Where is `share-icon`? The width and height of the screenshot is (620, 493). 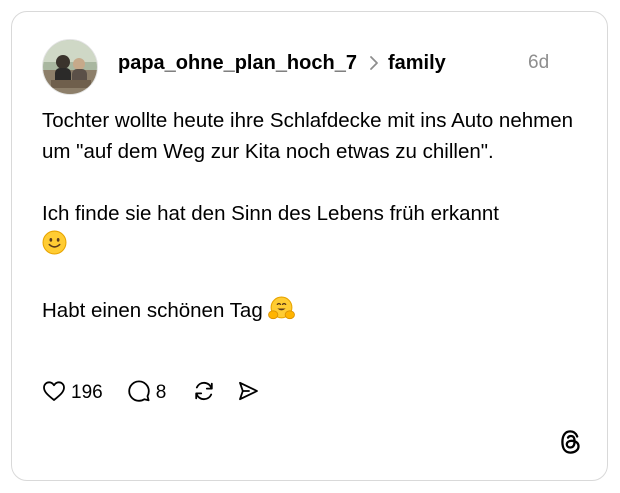 share-icon is located at coordinates (248, 393).